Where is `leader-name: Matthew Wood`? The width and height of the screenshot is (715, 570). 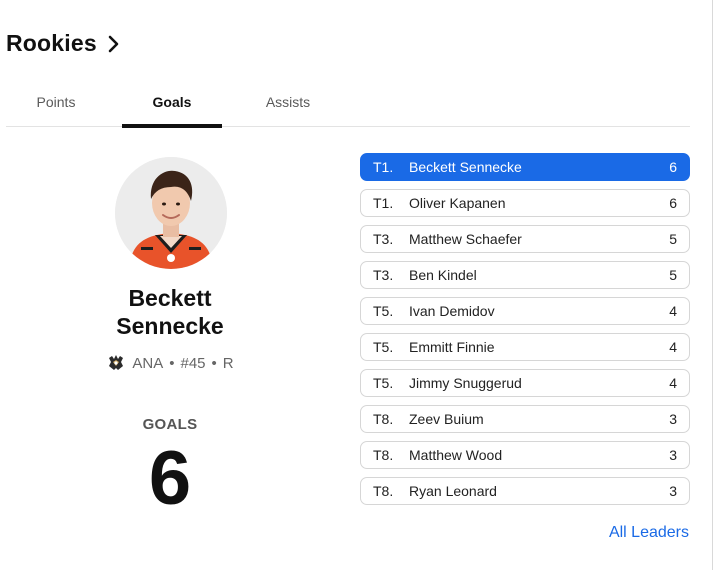
leader-name: Matthew Wood is located at coordinates (456, 455).